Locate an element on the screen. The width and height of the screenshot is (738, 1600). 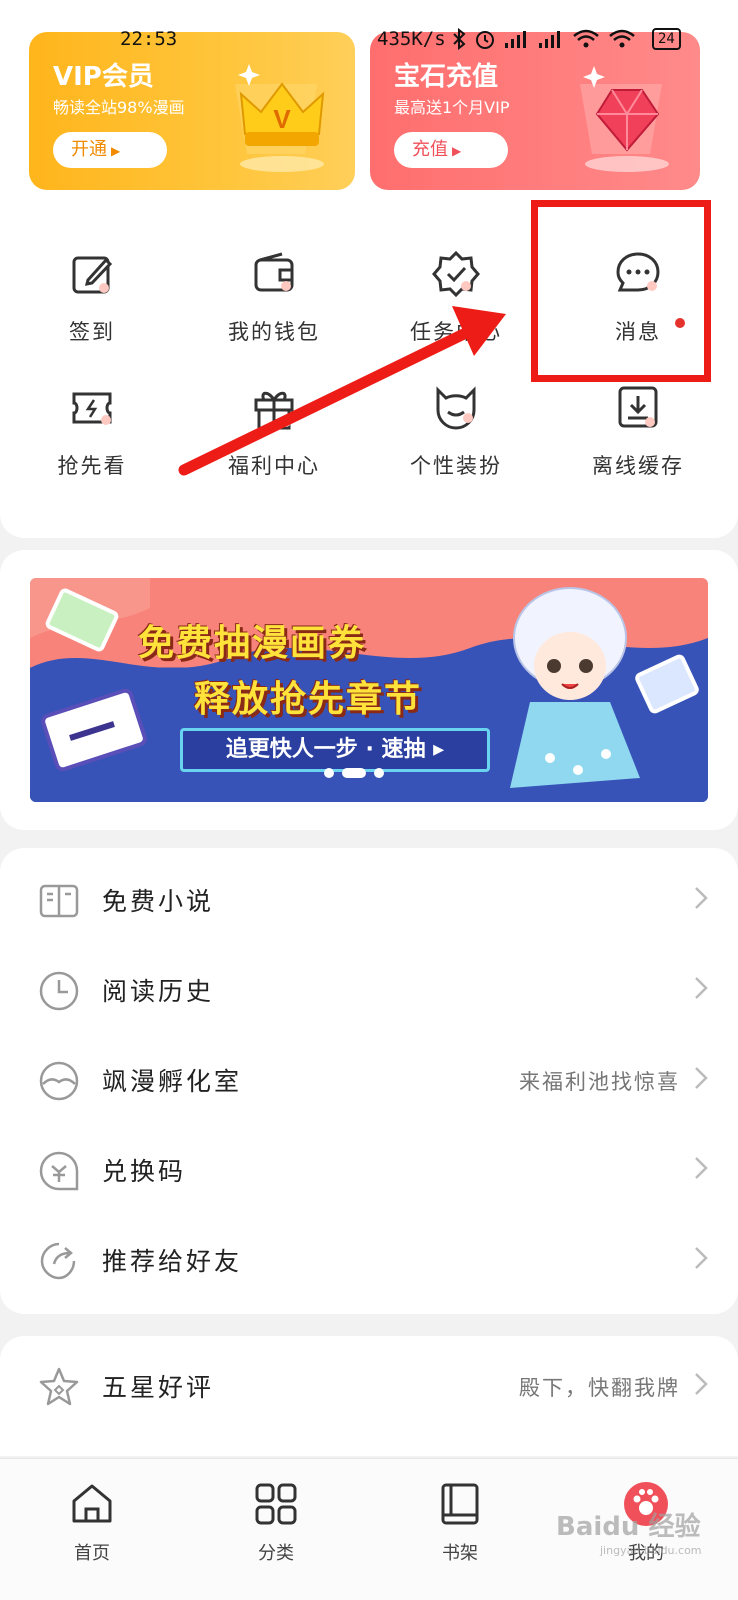
grid-icon is located at coordinates (276, 1504).